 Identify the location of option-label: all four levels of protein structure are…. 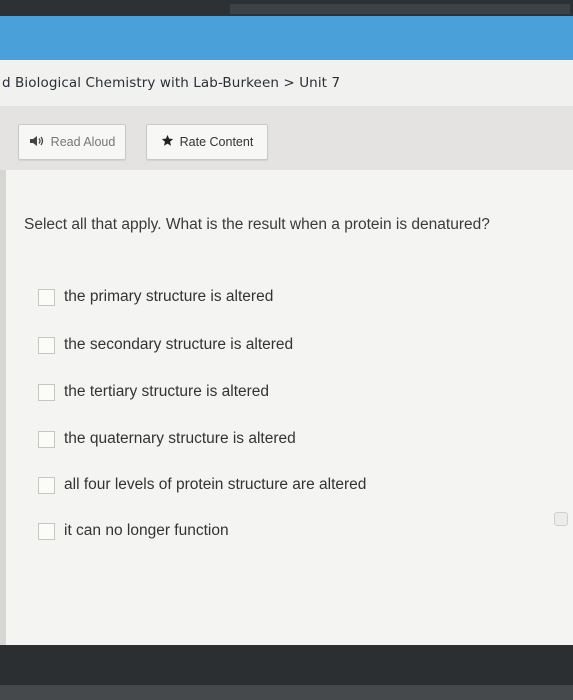
(215, 484).